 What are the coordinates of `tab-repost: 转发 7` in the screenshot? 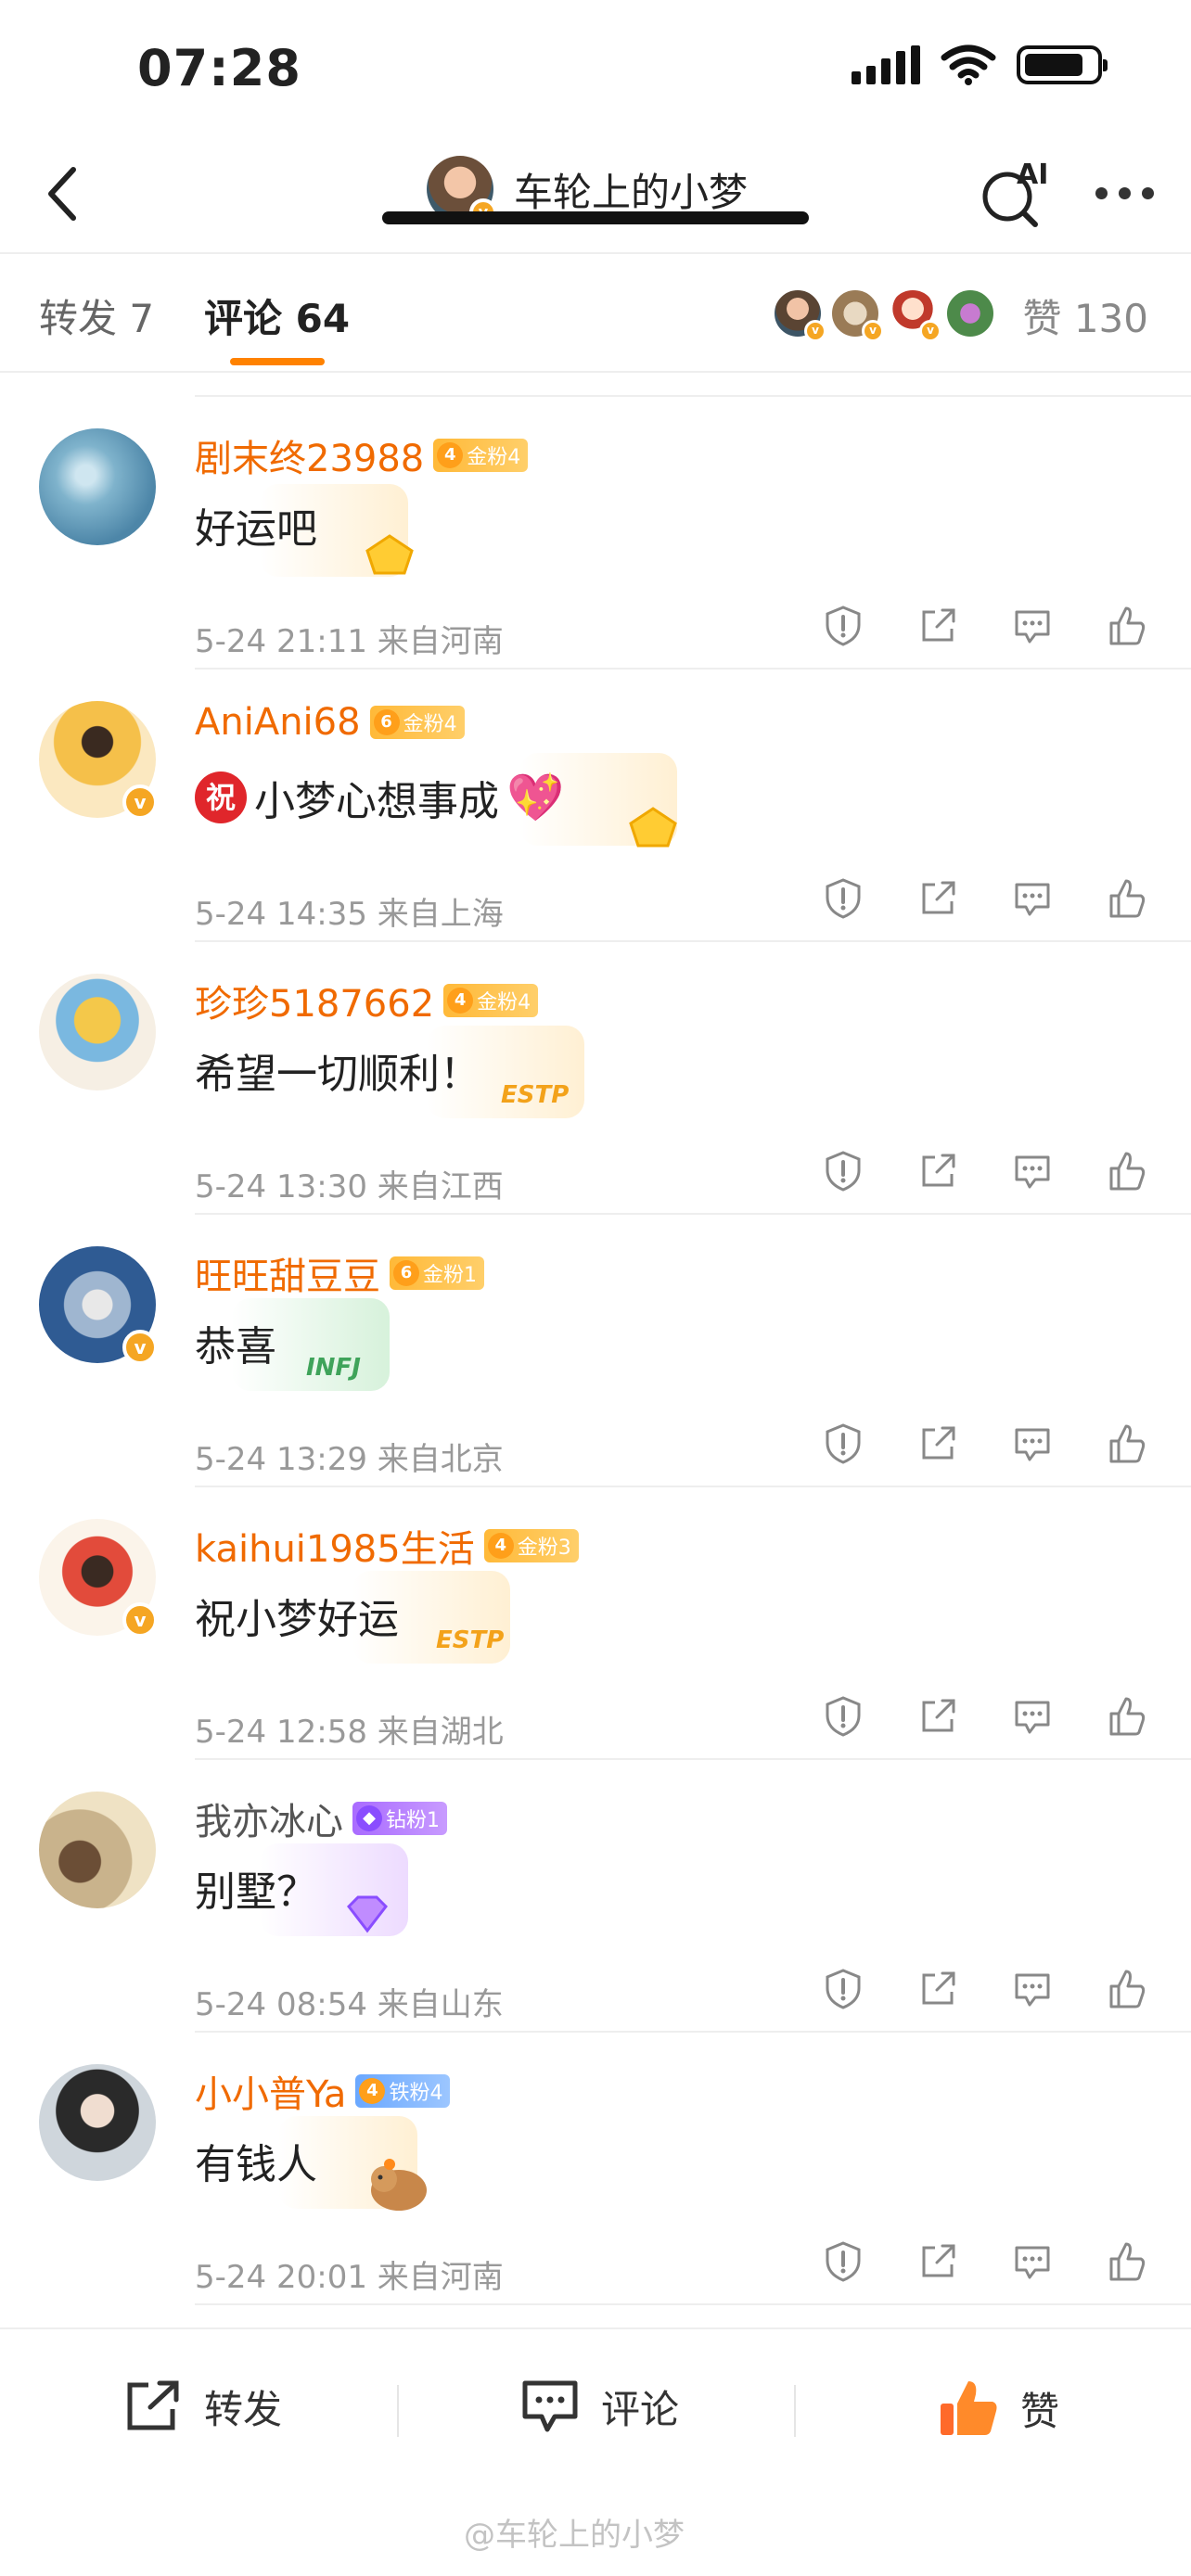 It's located at (96, 316).